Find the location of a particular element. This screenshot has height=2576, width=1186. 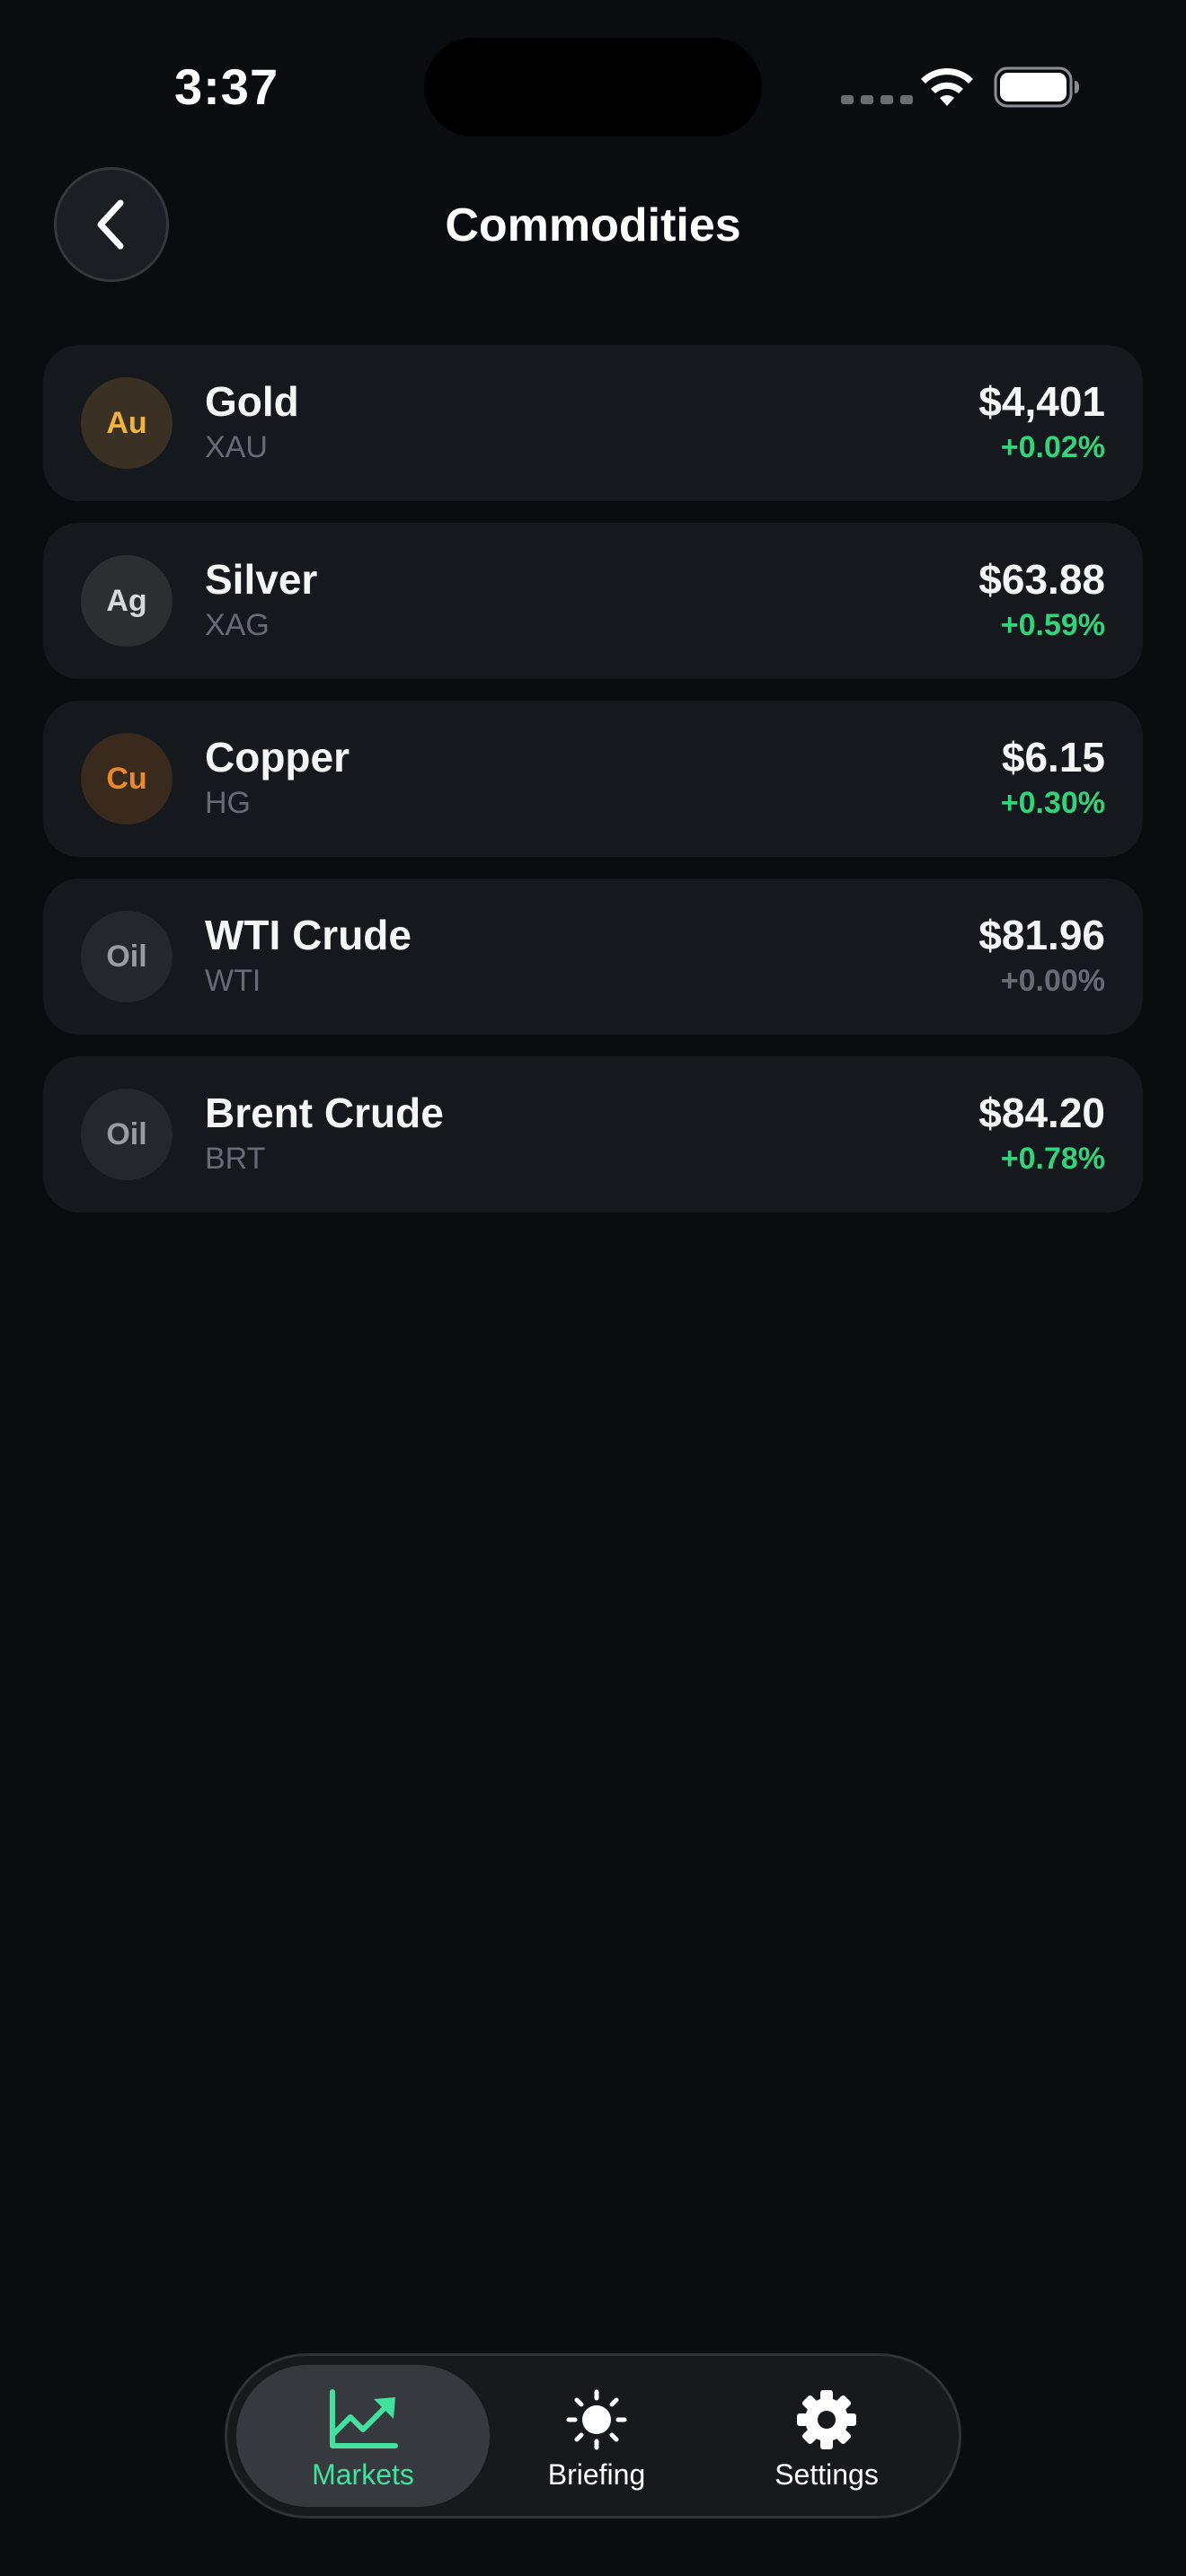

wifi-icon is located at coordinates (947, 86).